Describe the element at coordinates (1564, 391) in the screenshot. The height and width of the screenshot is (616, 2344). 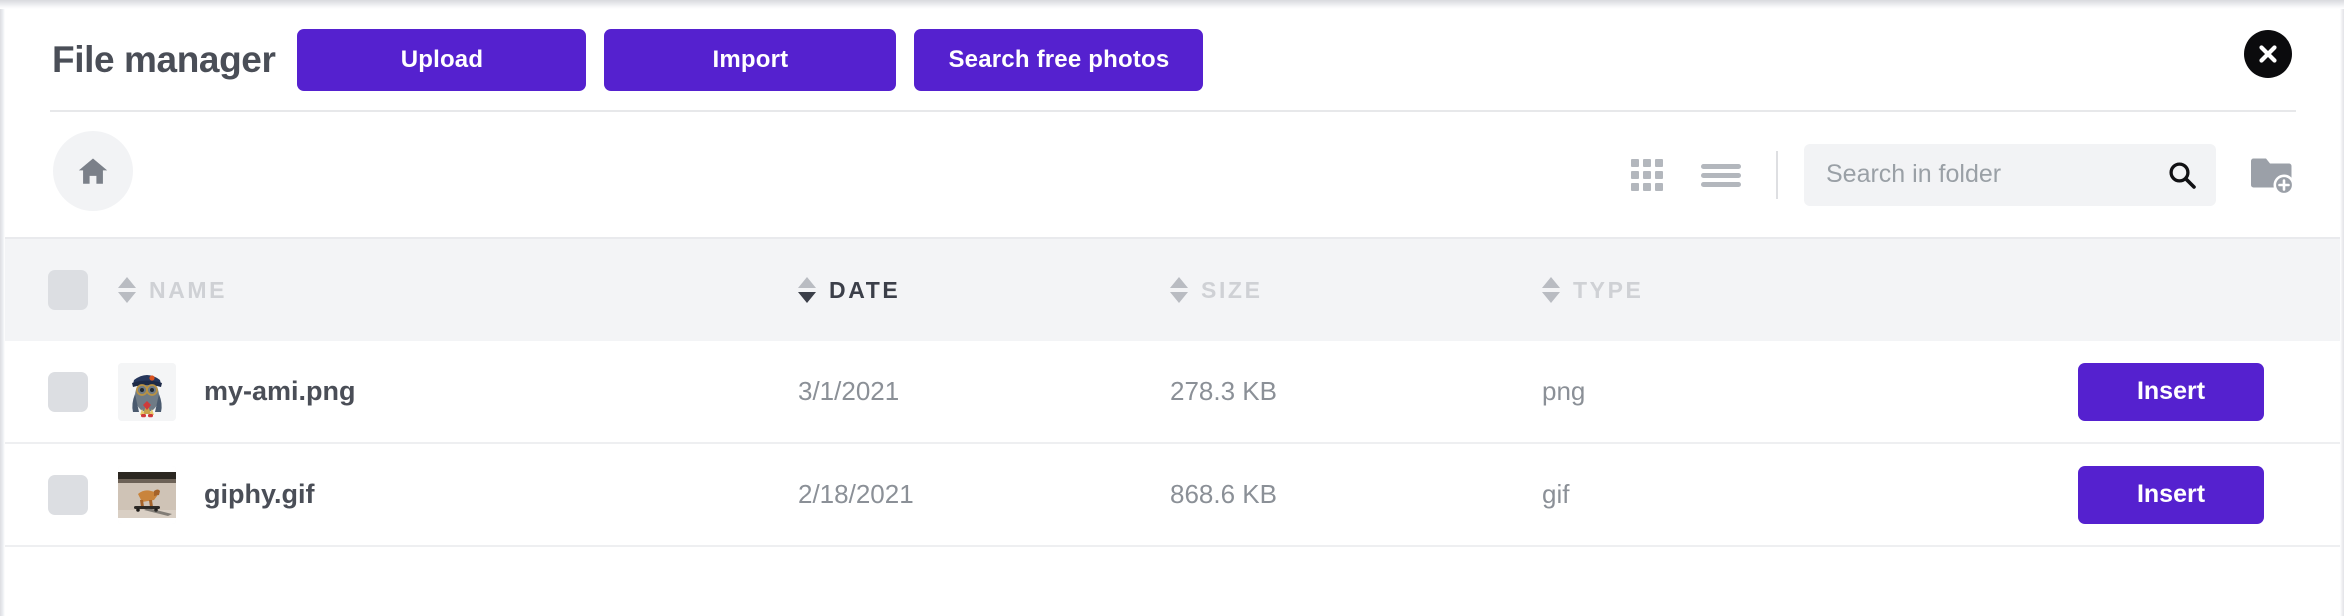
I see `file-type: png` at that location.